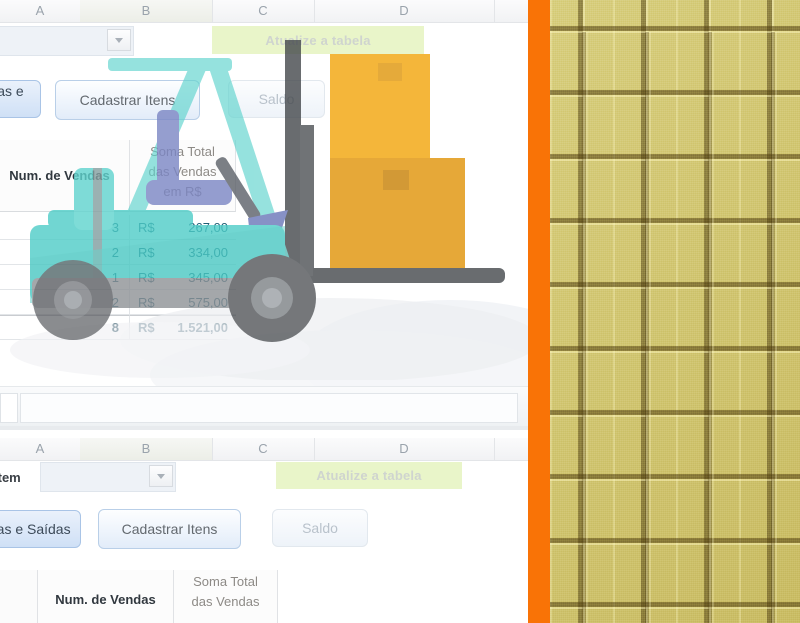 The height and width of the screenshot is (623, 800). What do you see at coordinates (318, 40) in the screenshot?
I see `update-table-cell-top: Atualize a tabela` at bounding box center [318, 40].